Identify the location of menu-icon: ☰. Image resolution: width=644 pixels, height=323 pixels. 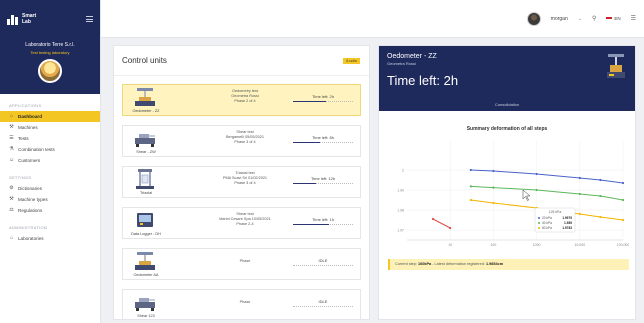
(633, 18).